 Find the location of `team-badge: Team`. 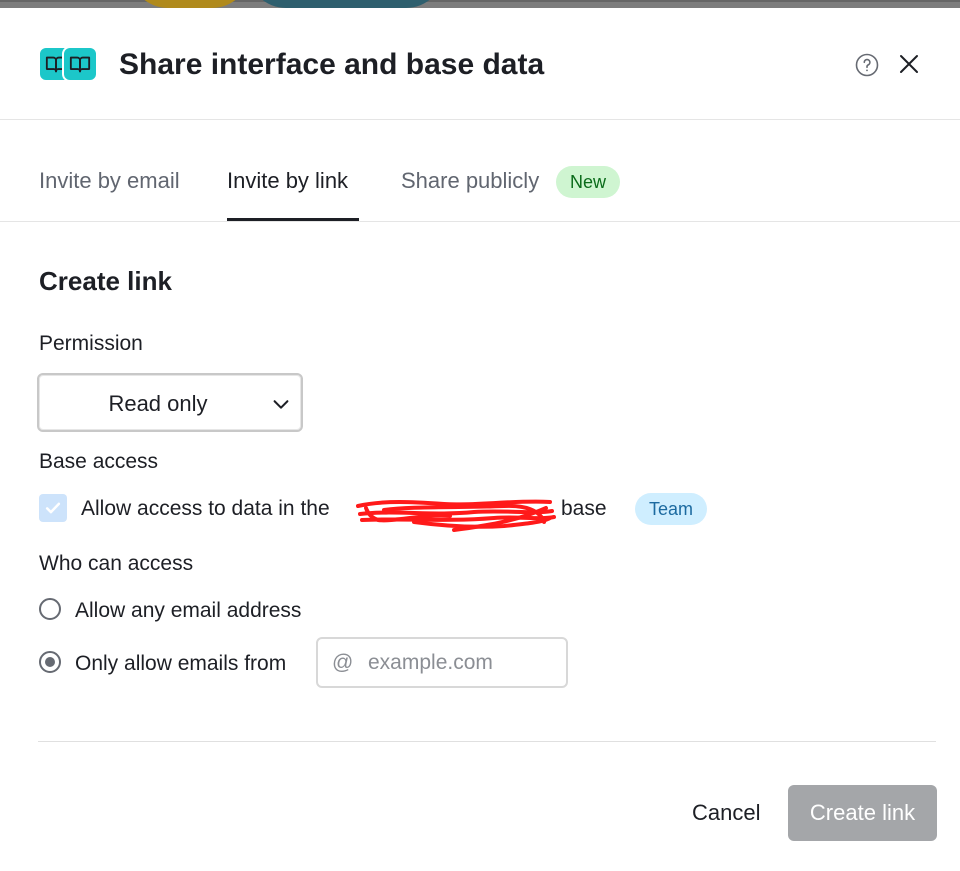

team-badge: Team is located at coordinates (671, 509).